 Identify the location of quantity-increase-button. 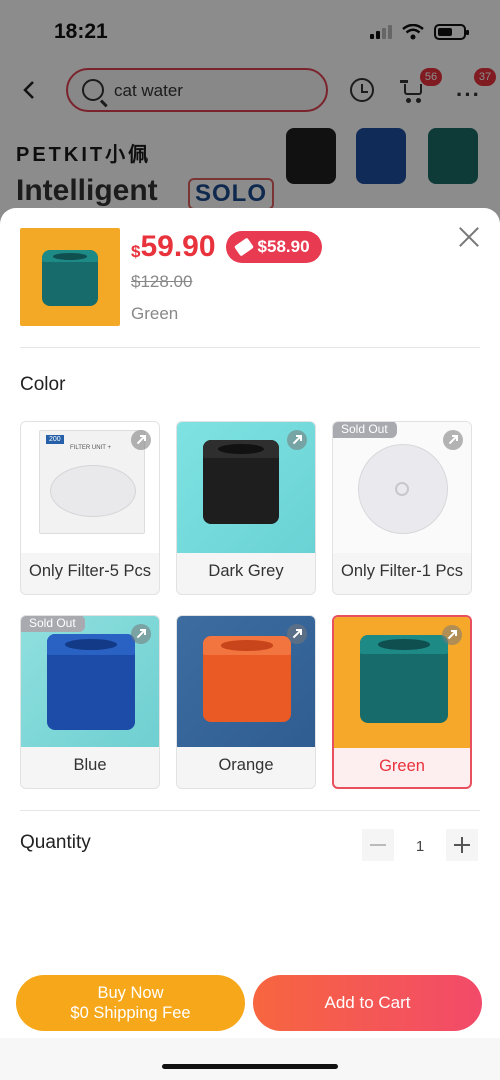
(462, 845).